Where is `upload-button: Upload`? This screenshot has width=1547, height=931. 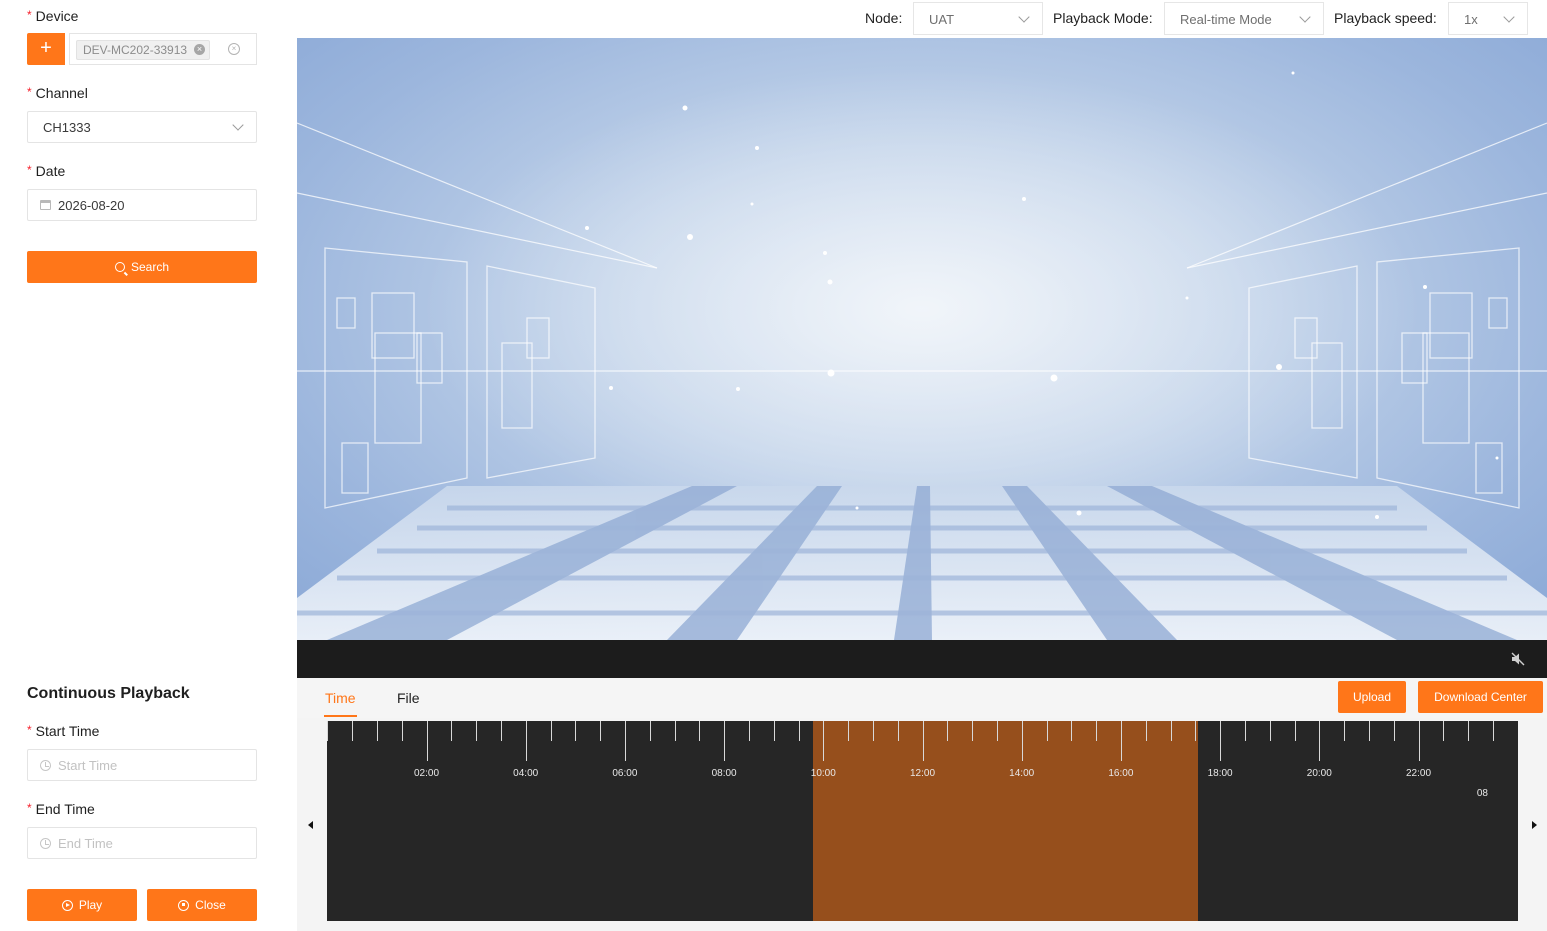 upload-button: Upload is located at coordinates (1372, 697).